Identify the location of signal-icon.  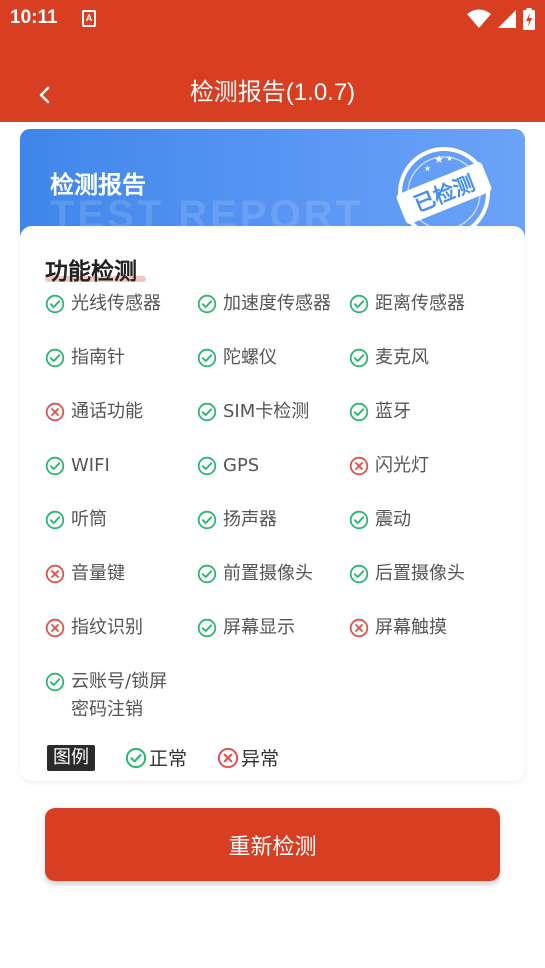
(507, 19).